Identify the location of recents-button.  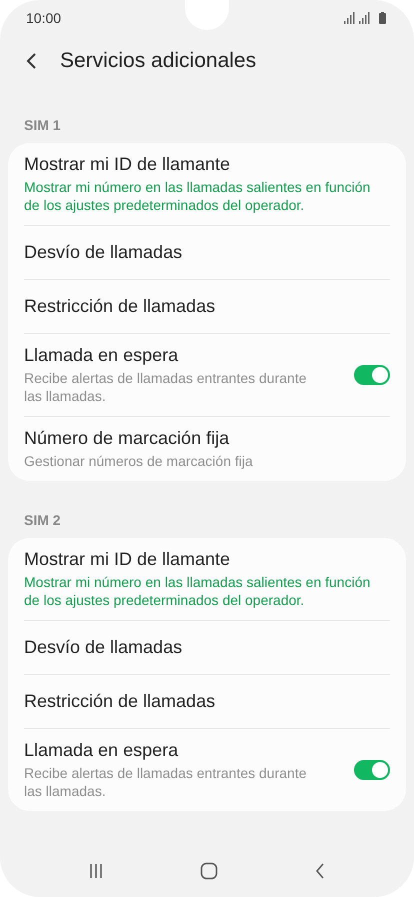
(96, 871).